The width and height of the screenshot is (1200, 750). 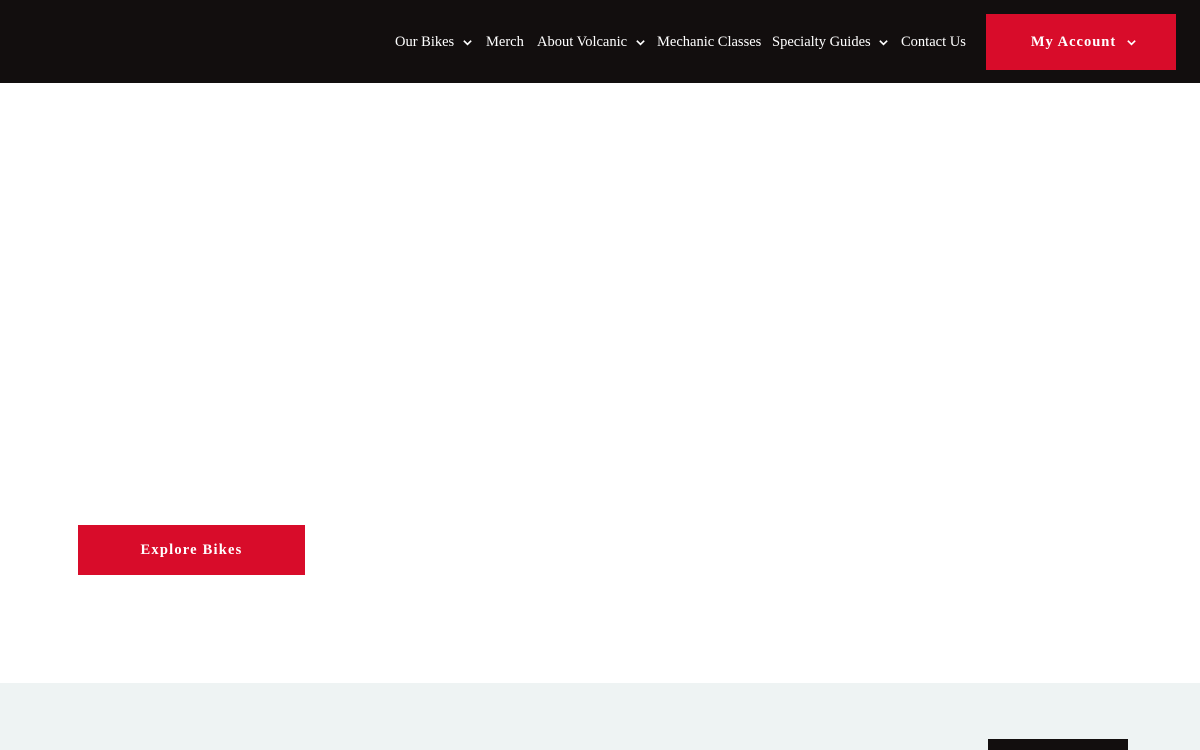 I want to click on nav-item-specialty-guides: Specialty Guides, so click(x=831, y=42).